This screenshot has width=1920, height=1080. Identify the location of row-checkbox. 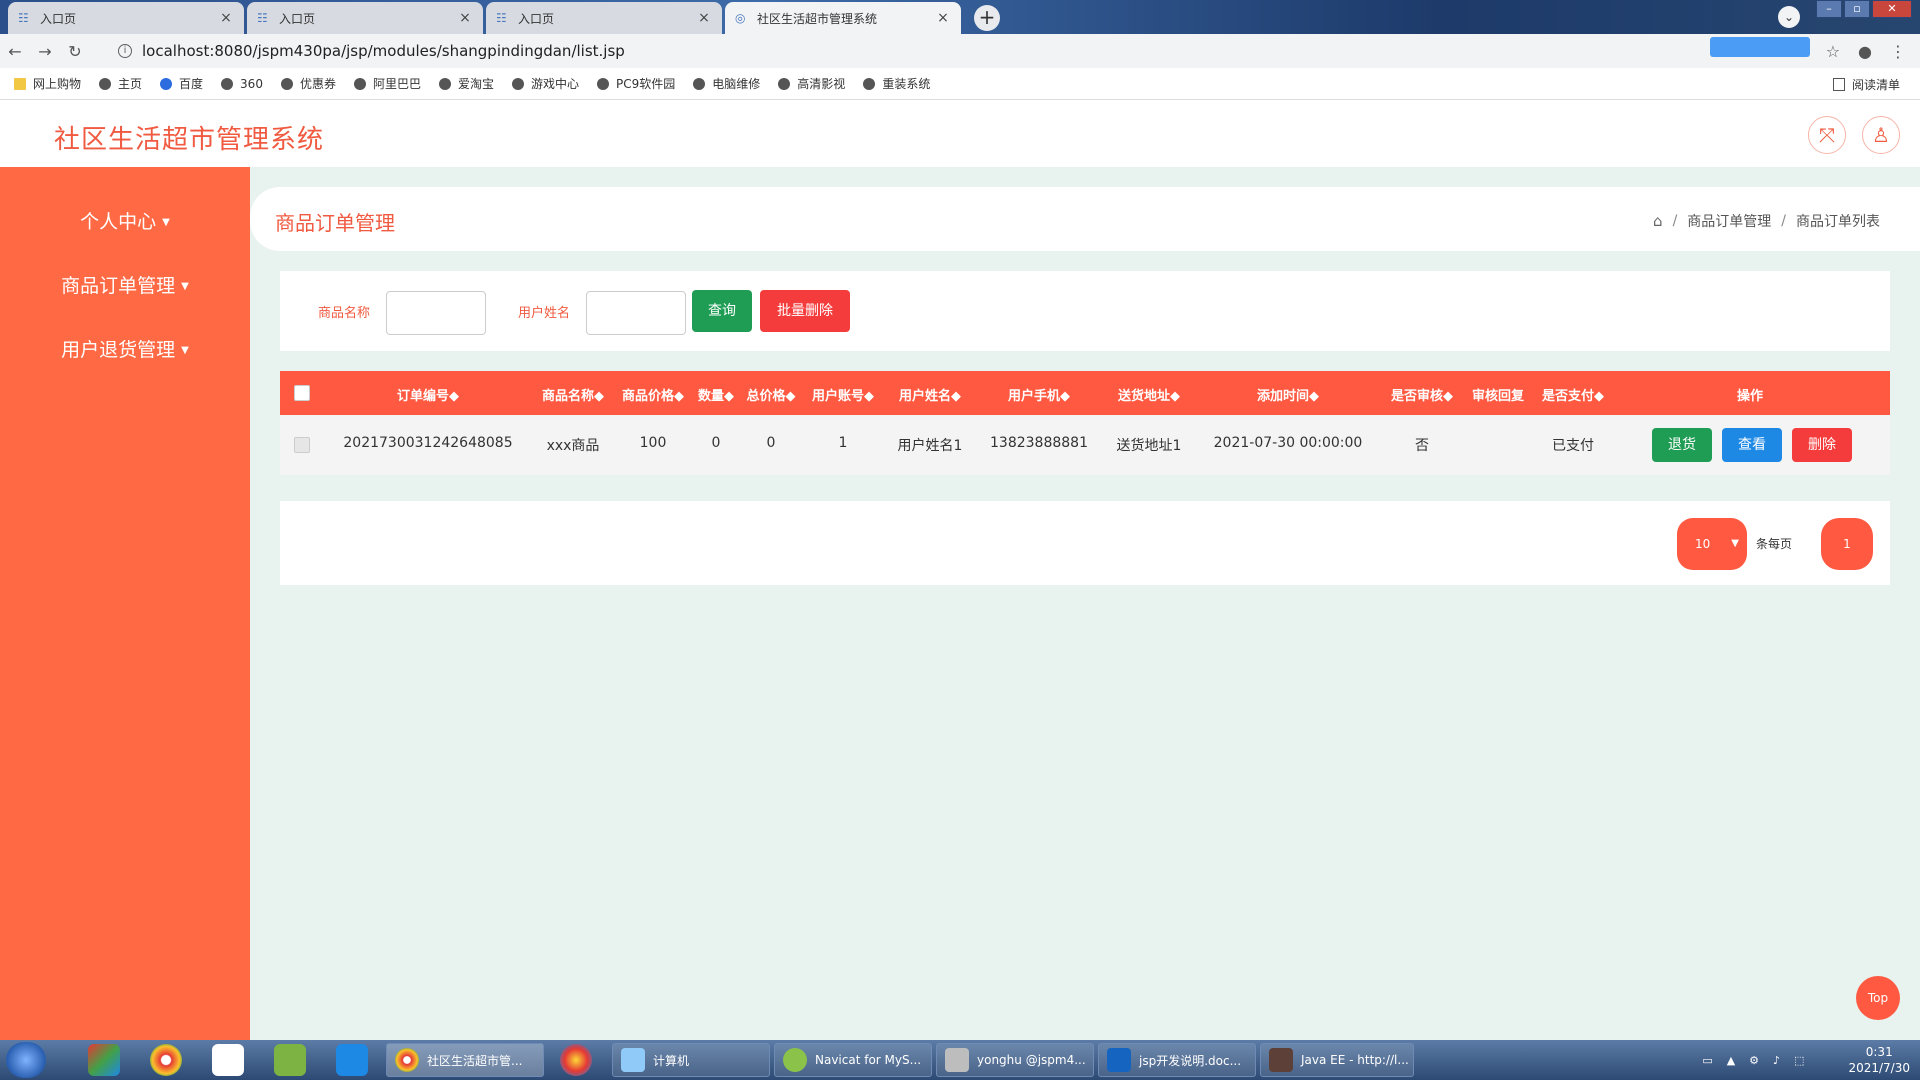
(302, 445).